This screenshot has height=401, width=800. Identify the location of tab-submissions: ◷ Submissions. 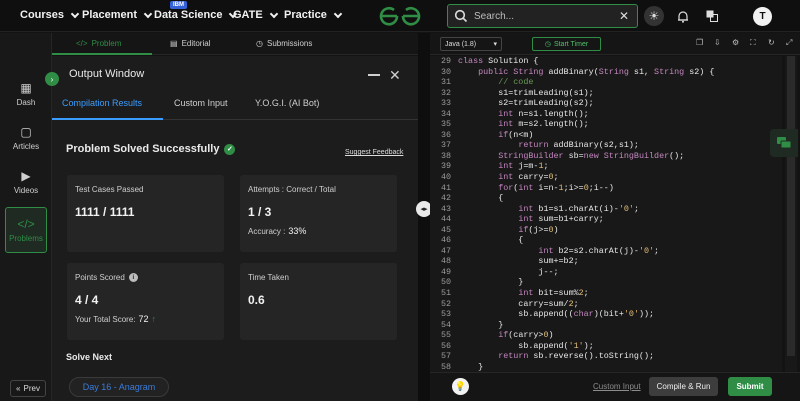
(284, 43).